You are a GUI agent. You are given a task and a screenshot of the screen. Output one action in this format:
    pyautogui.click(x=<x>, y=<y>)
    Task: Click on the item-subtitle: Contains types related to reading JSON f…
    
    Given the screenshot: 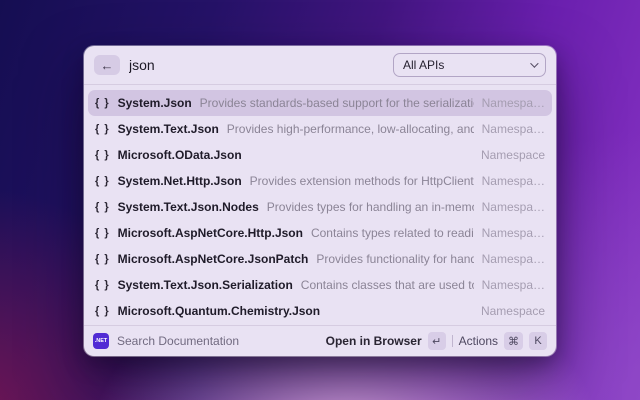 What is the action you would take?
    pyautogui.click(x=392, y=233)
    